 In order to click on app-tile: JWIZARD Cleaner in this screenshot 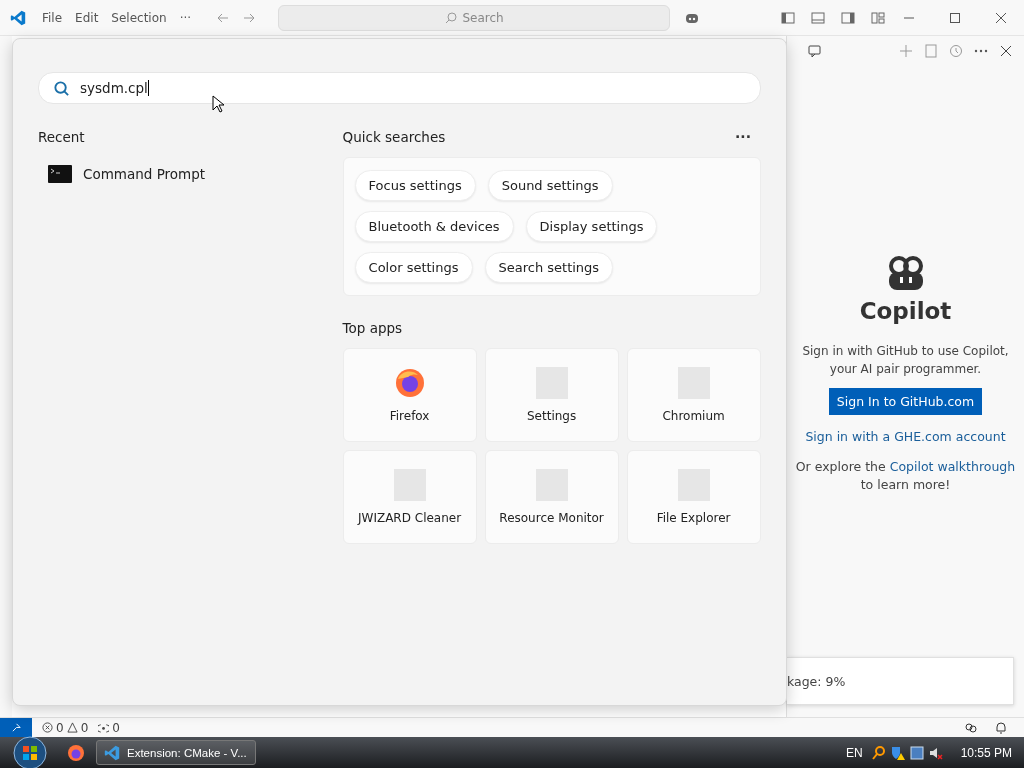, I will do `click(409, 497)`.